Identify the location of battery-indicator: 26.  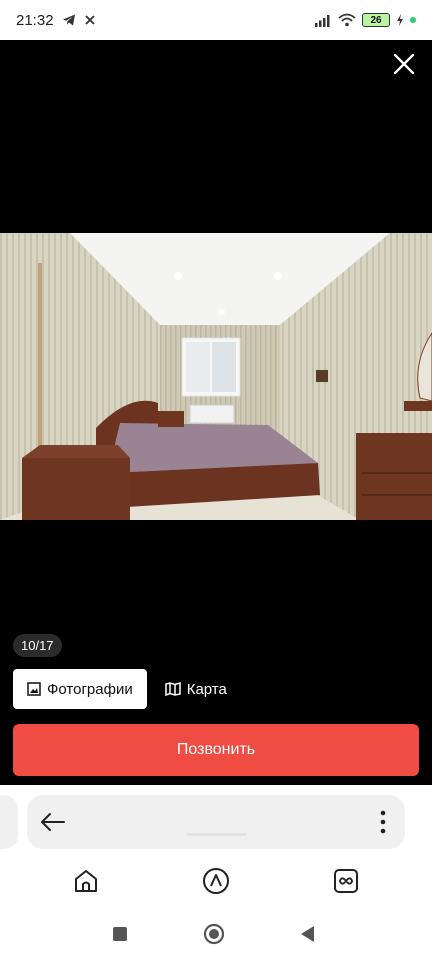
(376, 20).